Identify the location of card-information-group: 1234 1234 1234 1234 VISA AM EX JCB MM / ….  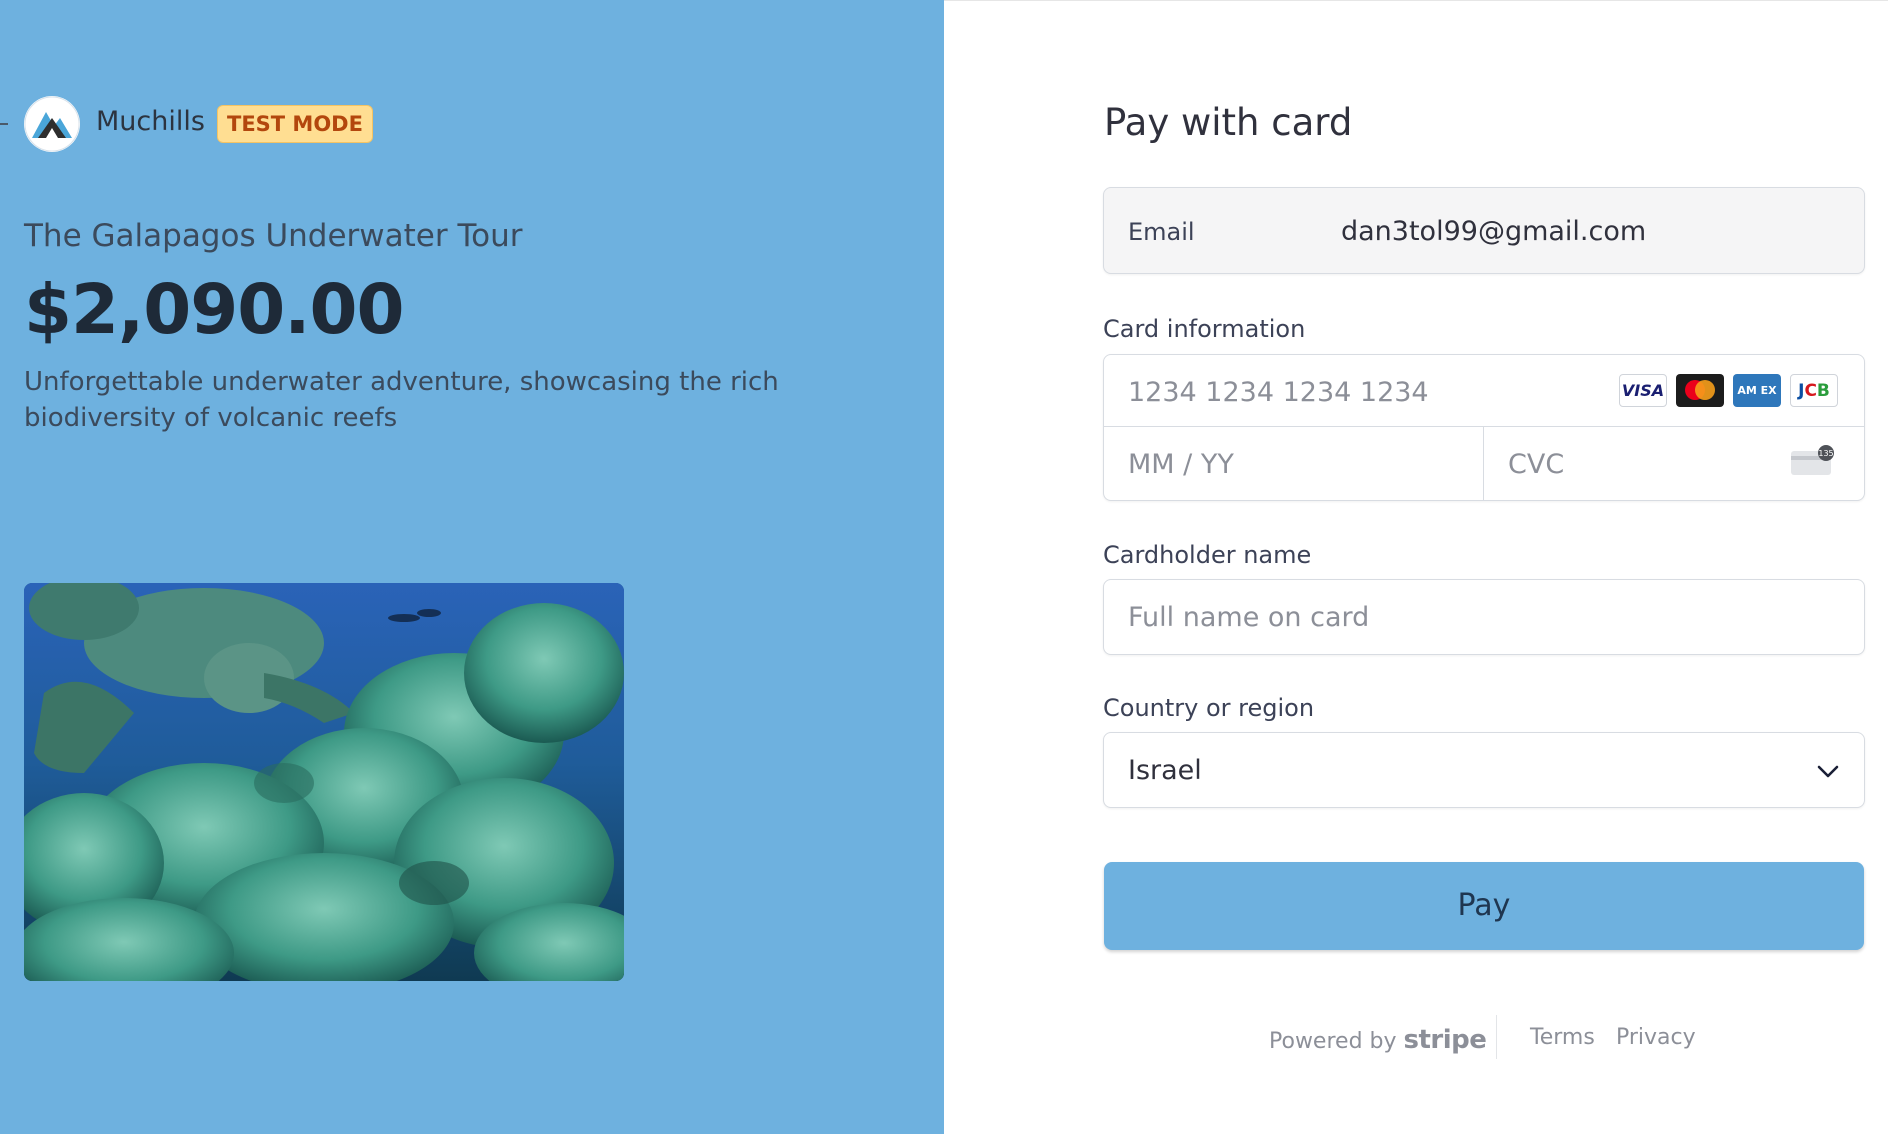
(1484, 427).